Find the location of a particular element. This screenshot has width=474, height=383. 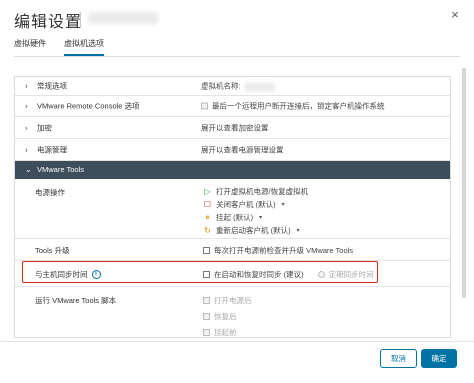

shutdown-label: 关闭客户机 (默认) is located at coordinates (246, 204).